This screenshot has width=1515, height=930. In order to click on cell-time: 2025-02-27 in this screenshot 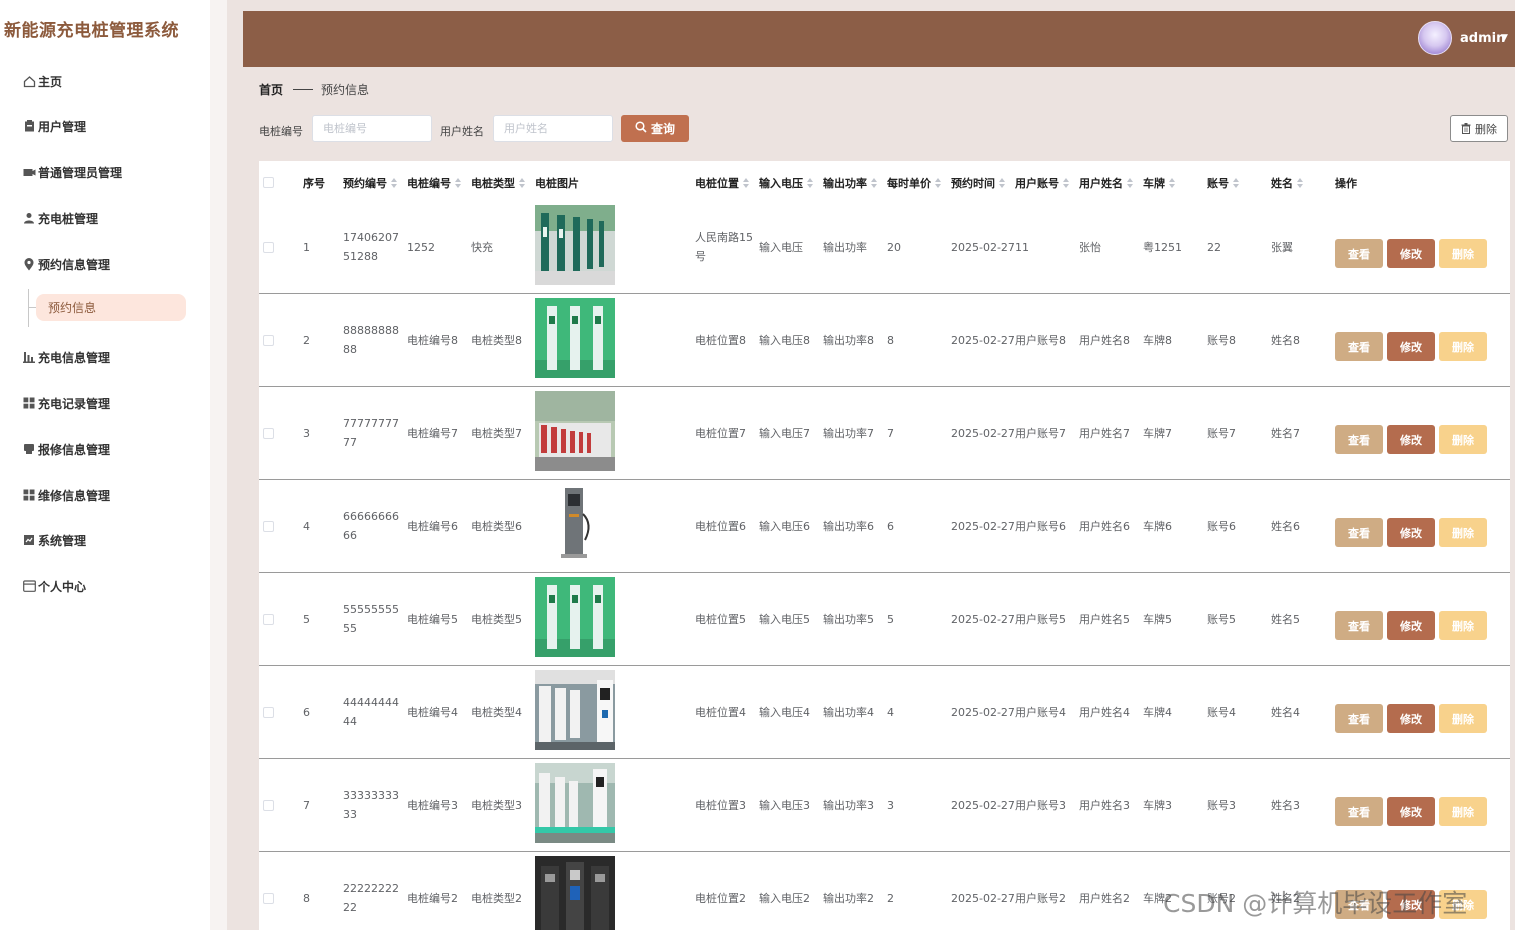, I will do `click(983, 247)`.